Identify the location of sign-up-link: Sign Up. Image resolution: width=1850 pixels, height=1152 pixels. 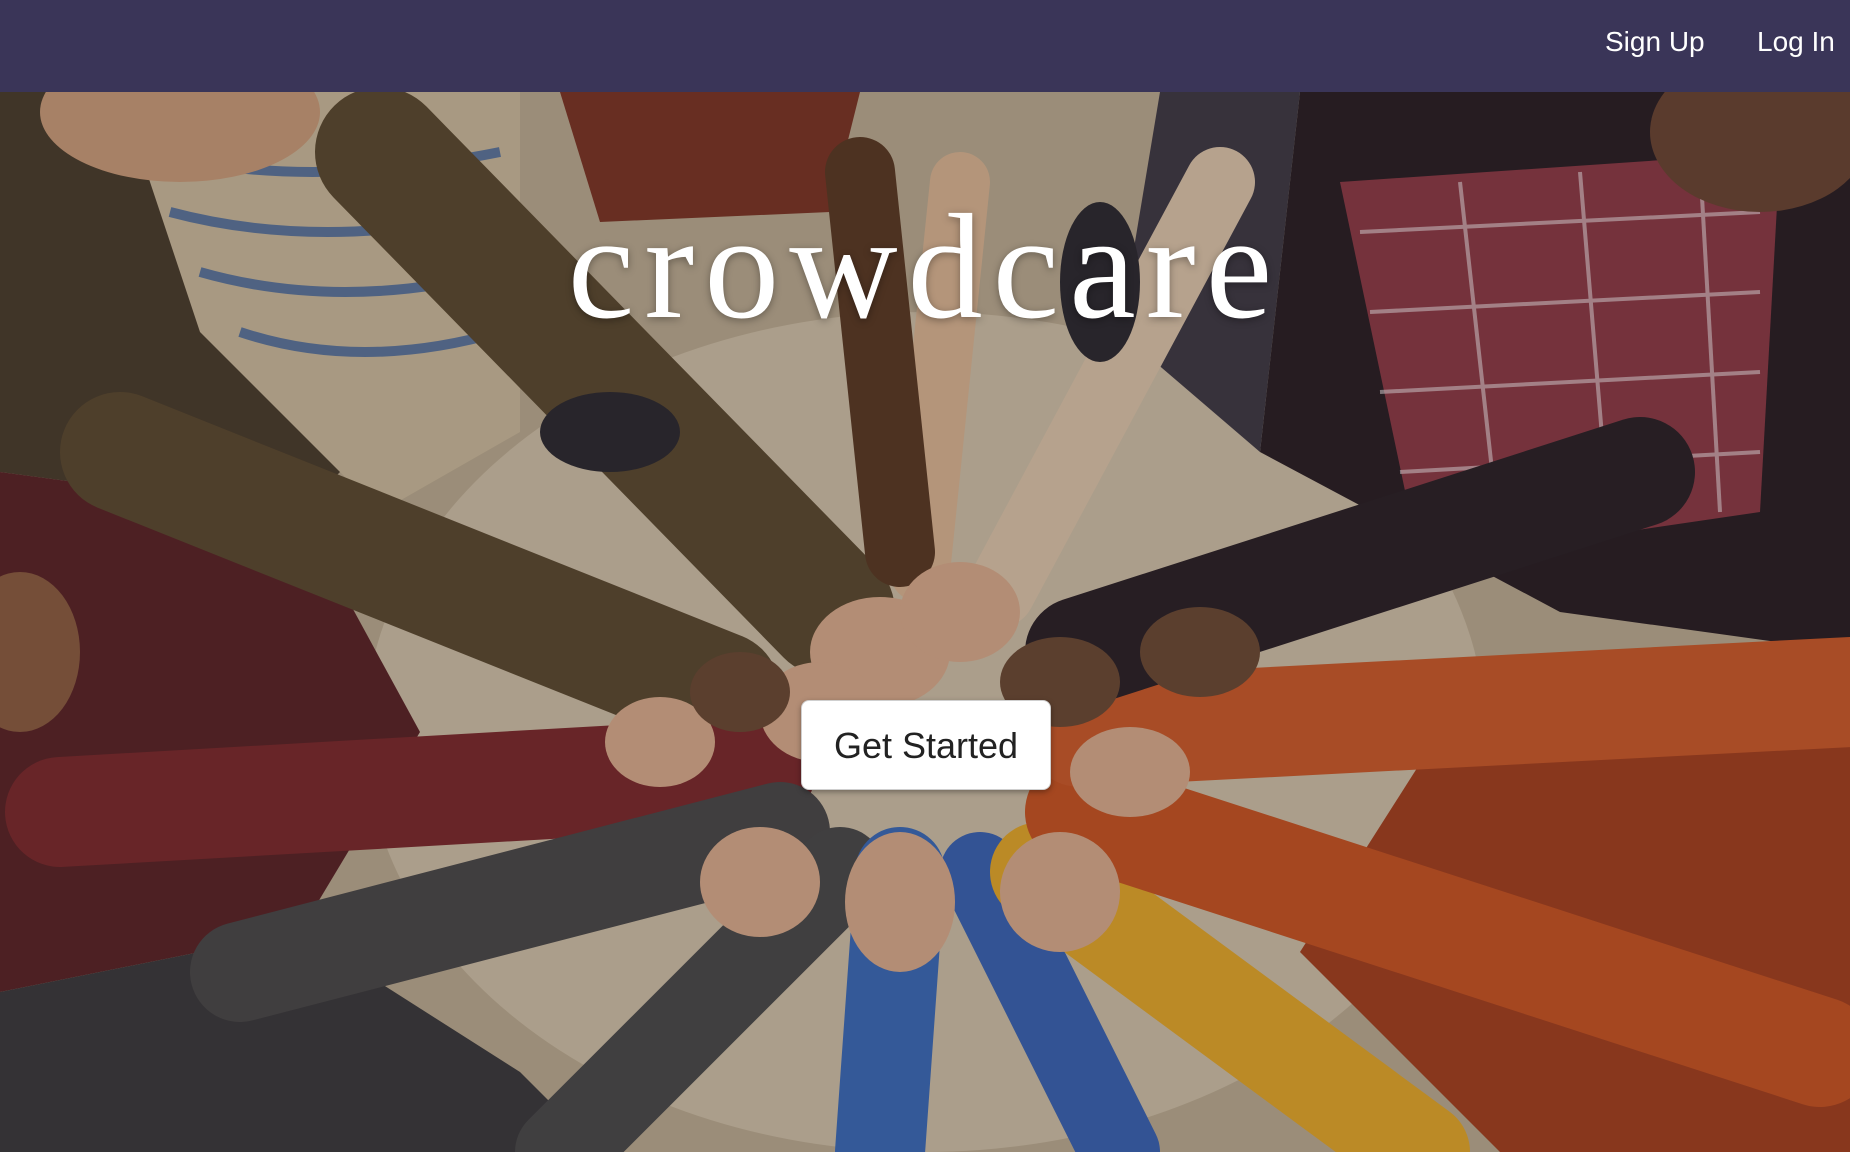
(1655, 42).